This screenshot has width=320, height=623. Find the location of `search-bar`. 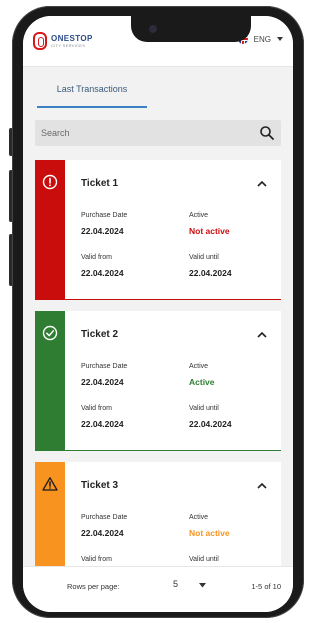

search-bar is located at coordinates (158, 133).